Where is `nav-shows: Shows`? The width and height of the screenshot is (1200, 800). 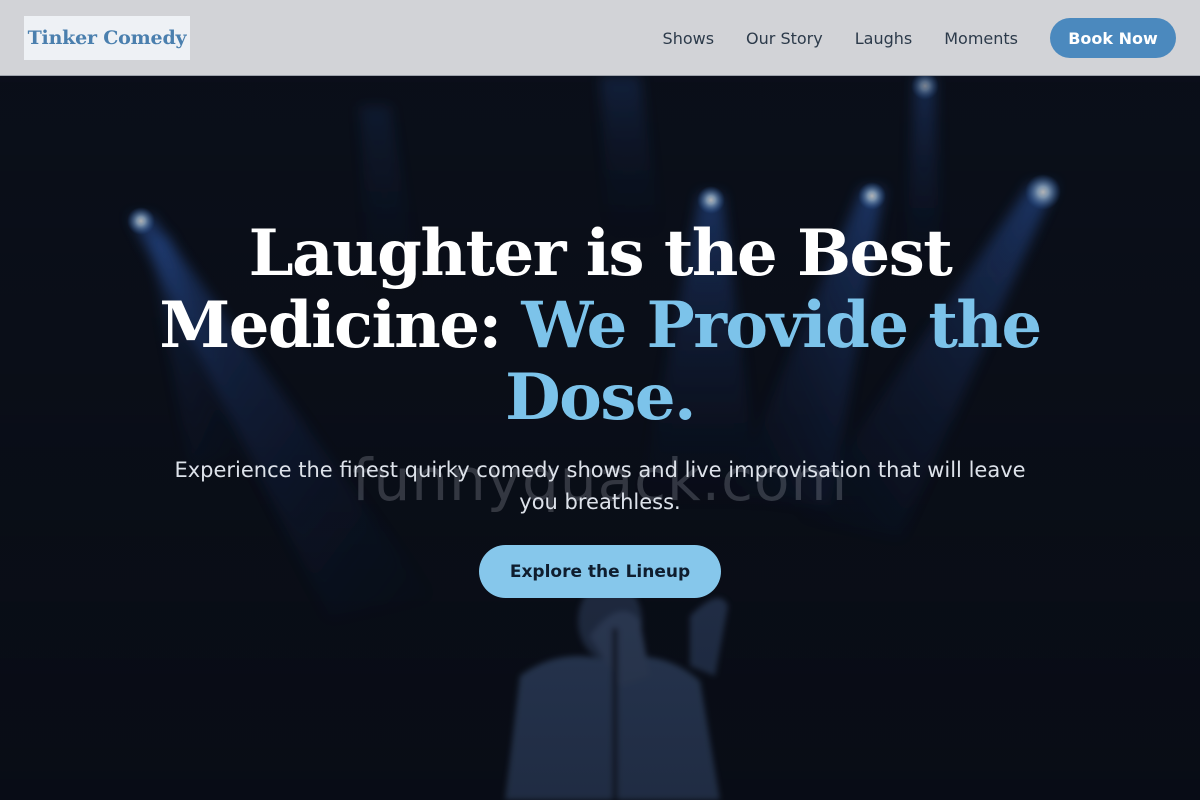 nav-shows: Shows is located at coordinates (689, 38).